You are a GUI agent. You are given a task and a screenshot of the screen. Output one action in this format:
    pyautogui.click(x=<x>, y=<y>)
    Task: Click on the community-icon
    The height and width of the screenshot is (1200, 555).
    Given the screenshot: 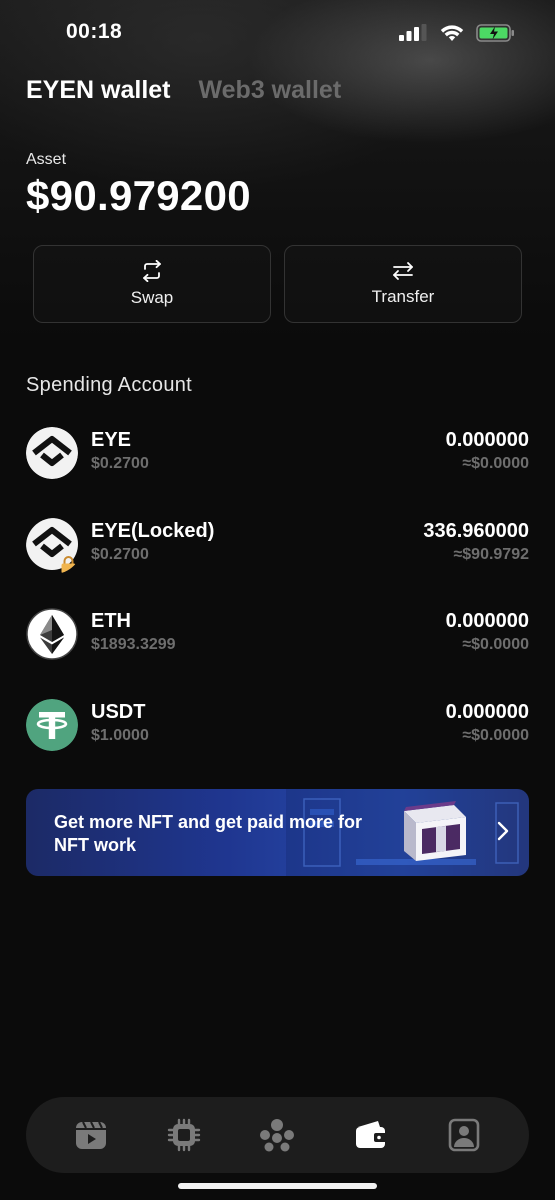 What is the action you would take?
    pyautogui.click(x=277, y=1135)
    